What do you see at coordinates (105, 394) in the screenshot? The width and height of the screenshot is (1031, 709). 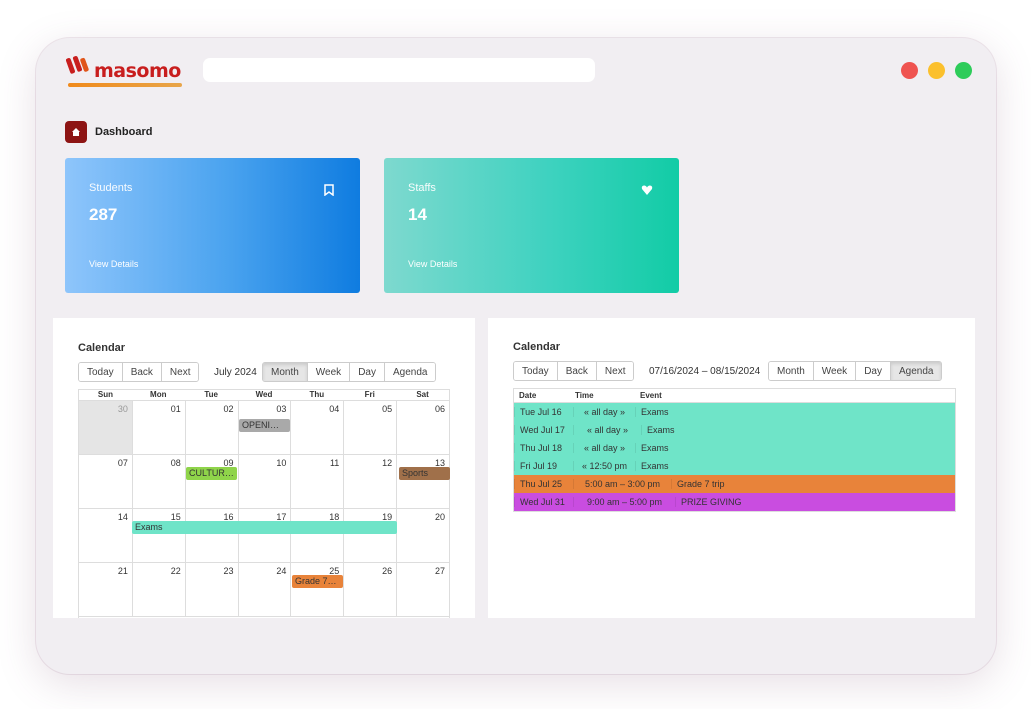 I see `weekday-label: Sun` at bounding box center [105, 394].